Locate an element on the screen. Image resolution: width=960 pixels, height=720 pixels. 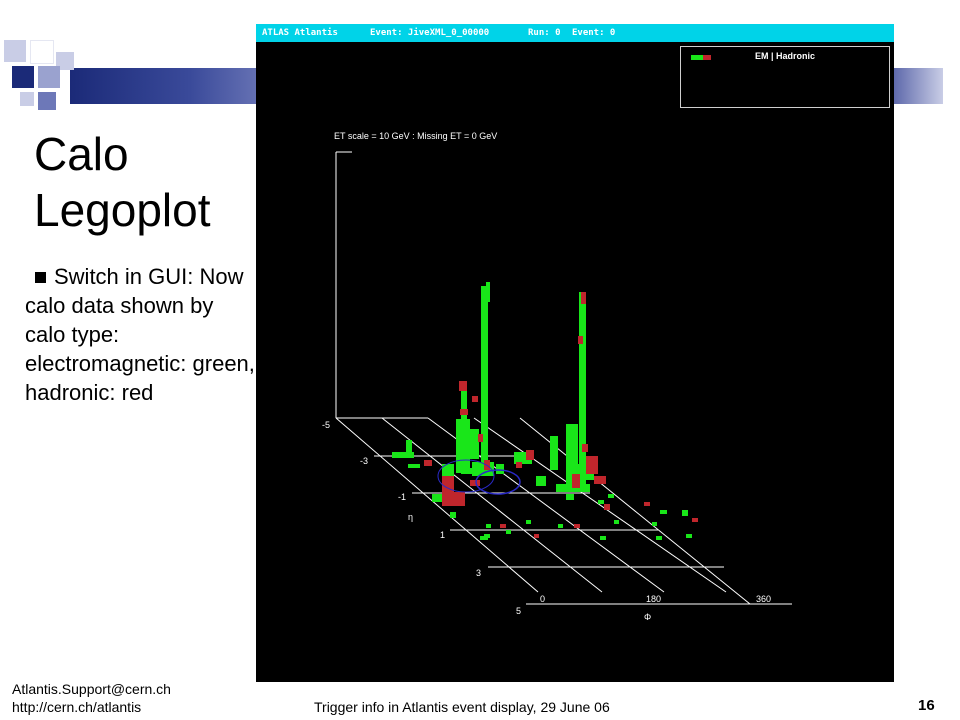
eta-tick-4: 3 is located at coordinates (478, 573).